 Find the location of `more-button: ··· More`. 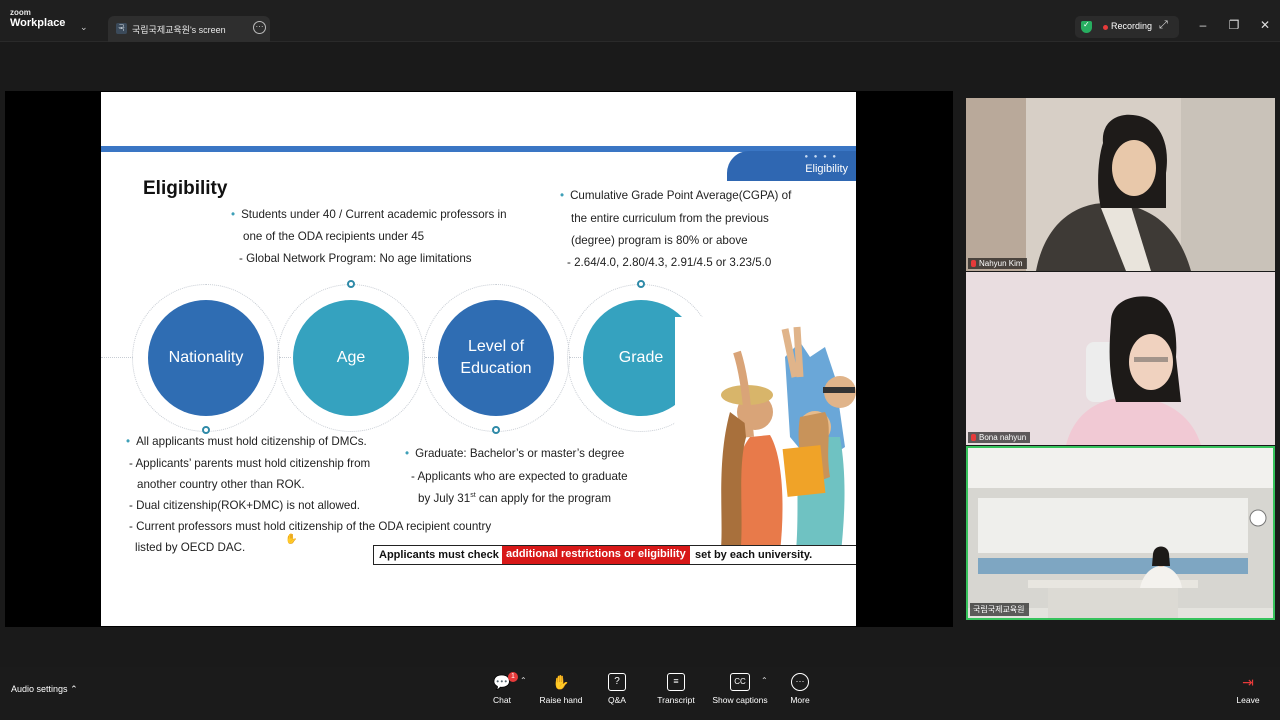

more-button: ··· More is located at coordinates (800, 689).